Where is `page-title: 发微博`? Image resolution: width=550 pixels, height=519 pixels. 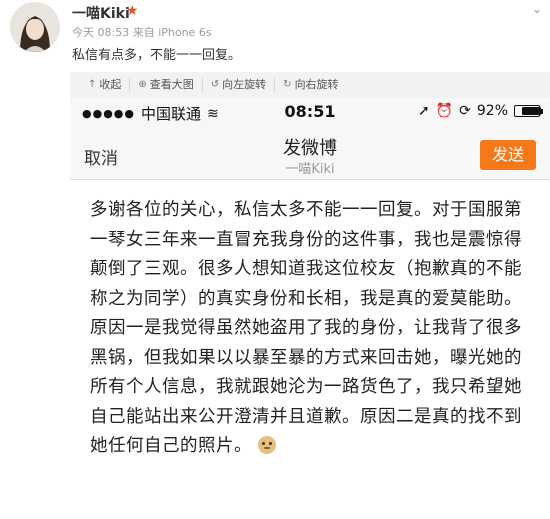
page-title: 发微博 is located at coordinates (310, 148).